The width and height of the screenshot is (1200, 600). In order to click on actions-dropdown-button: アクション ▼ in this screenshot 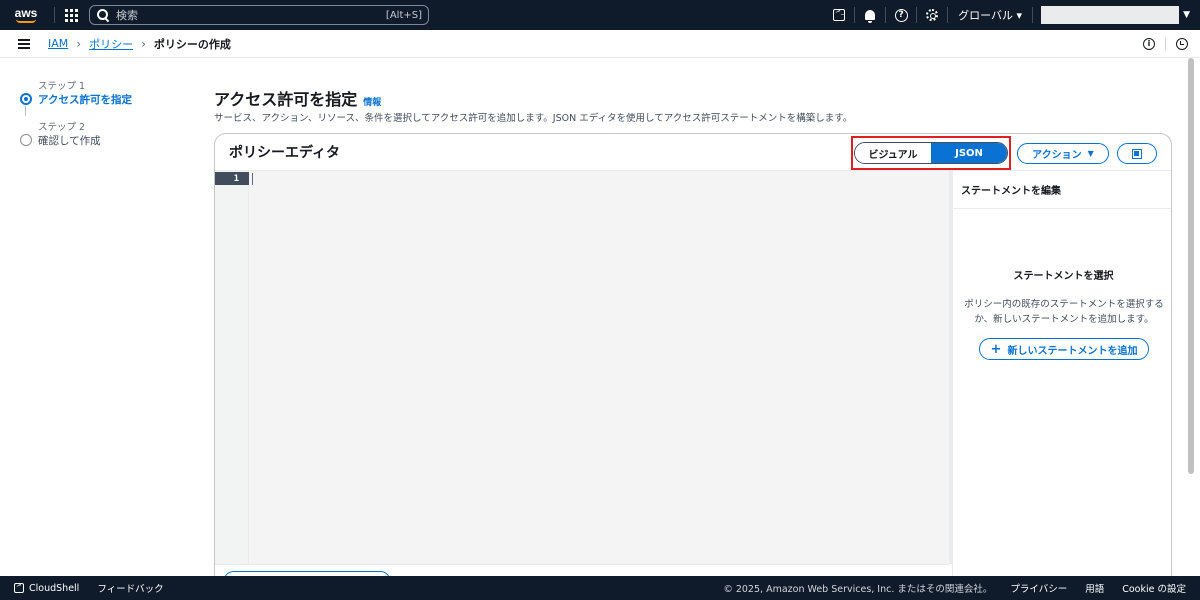, I will do `click(1063, 153)`.